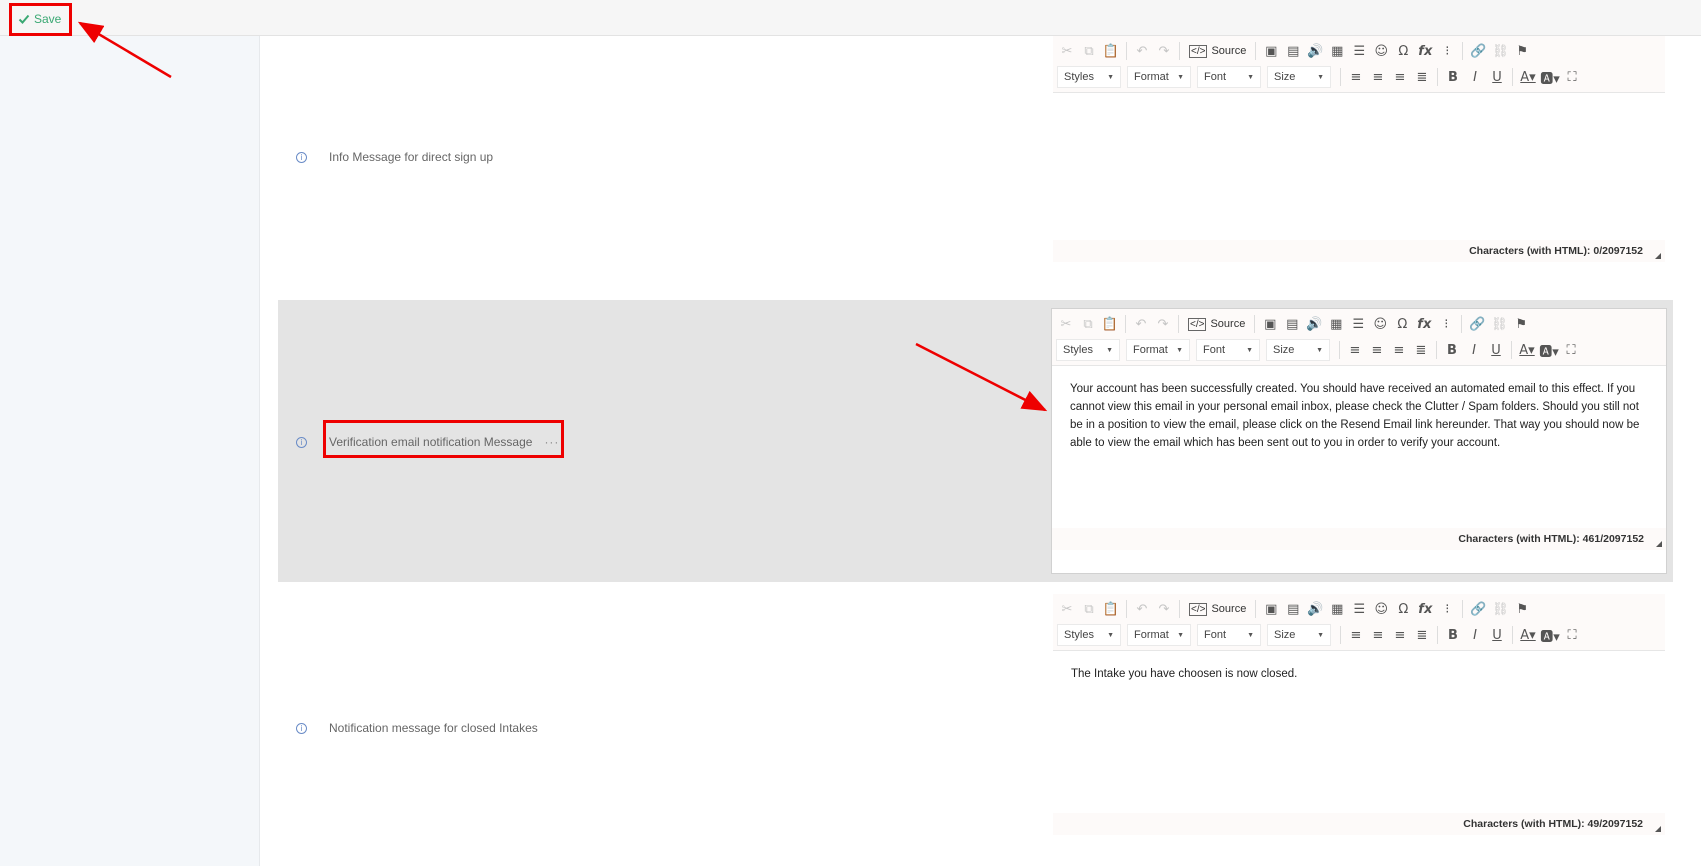 This screenshot has width=1701, height=866. I want to click on editor-body, so click(1359, 166).